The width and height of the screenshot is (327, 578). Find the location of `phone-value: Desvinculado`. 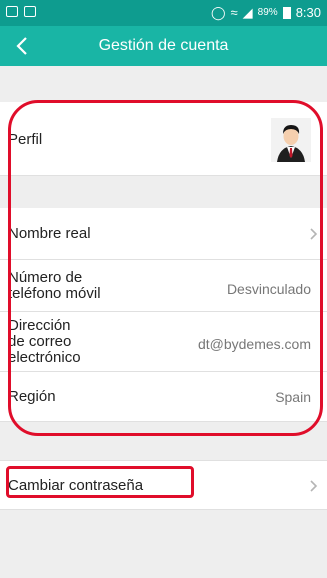

phone-value: Desvinculado is located at coordinates (268, 289).